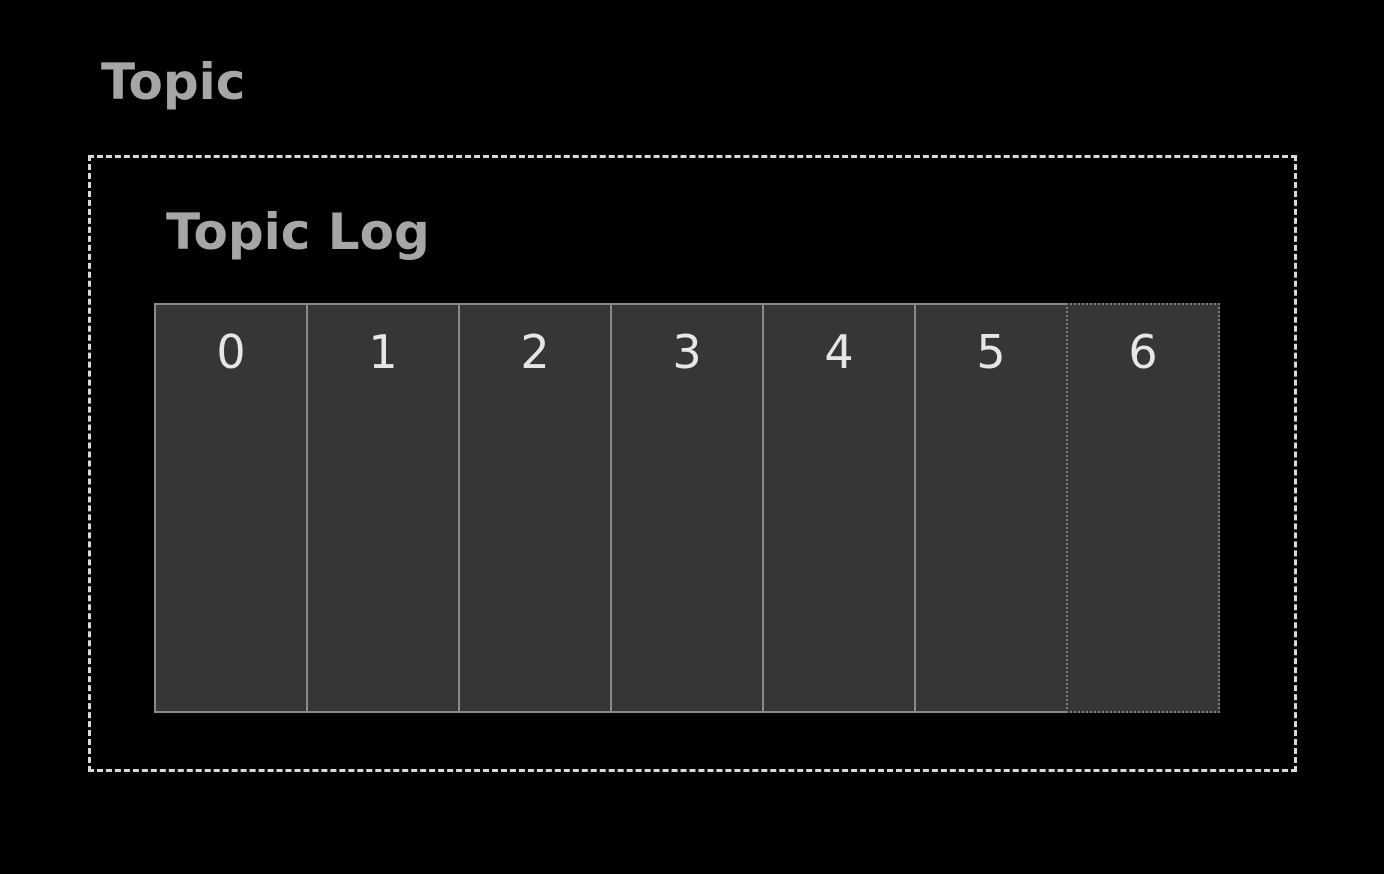 This screenshot has width=1384, height=874. Describe the element at coordinates (991, 352) in the screenshot. I see `log-segment-offset: 5` at that location.